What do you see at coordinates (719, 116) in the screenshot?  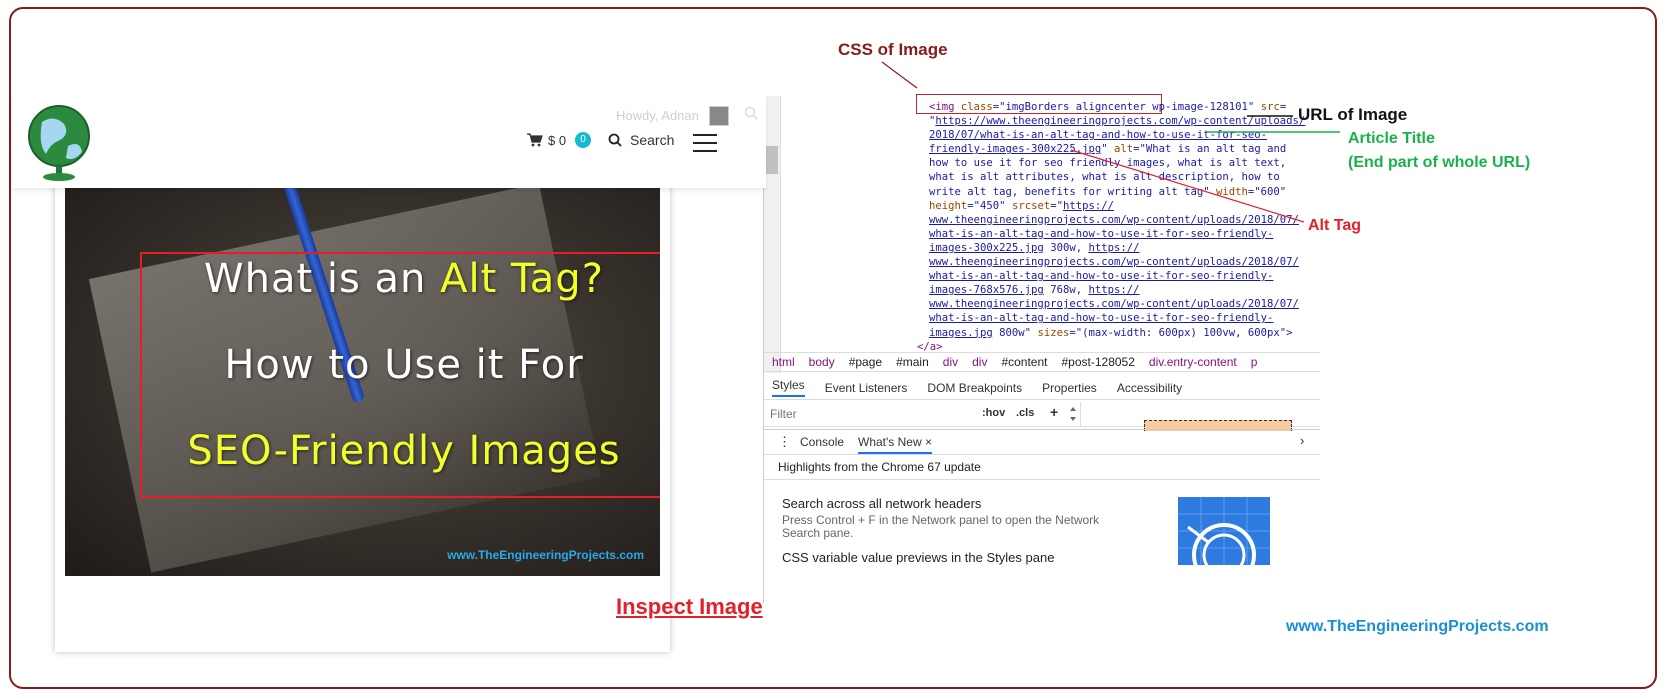 I see `avatar` at bounding box center [719, 116].